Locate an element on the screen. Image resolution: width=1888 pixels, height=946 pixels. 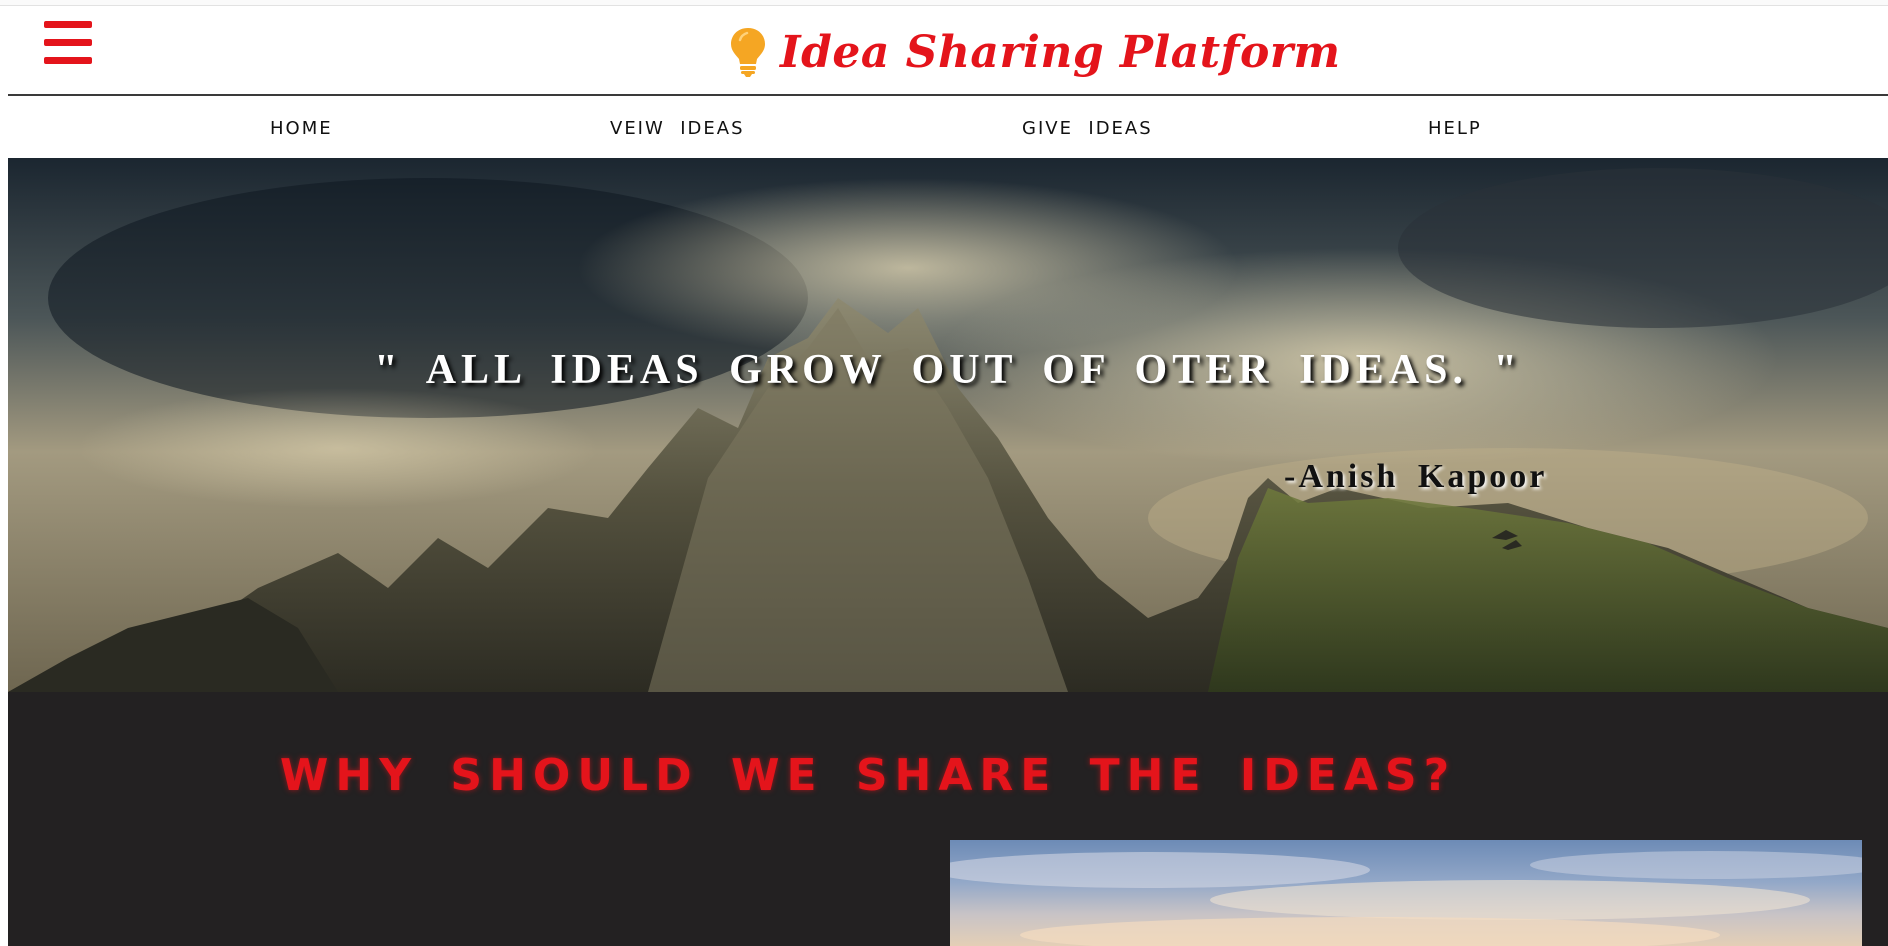
sky-image is located at coordinates (1406, 893).